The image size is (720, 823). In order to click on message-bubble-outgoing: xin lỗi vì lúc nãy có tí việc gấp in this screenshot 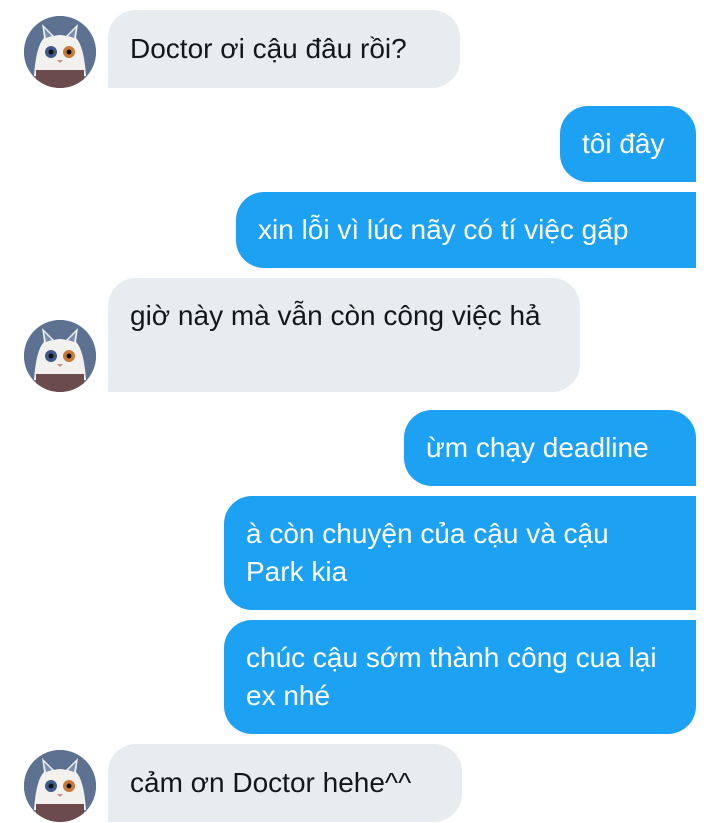, I will do `click(466, 230)`.